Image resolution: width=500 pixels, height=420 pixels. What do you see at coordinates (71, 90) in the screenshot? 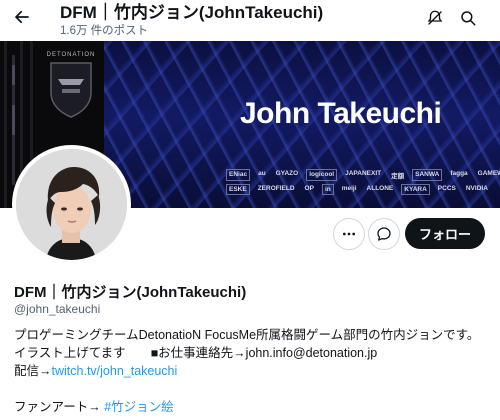
I see `team-logo-icon` at bounding box center [71, 90].